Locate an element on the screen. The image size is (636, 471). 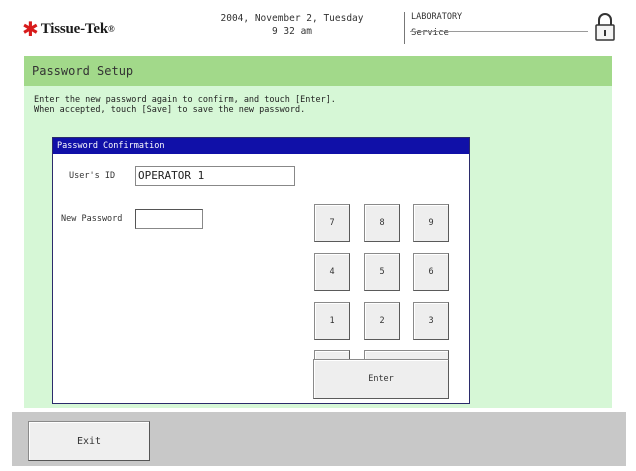
new-password-label: New Password is located at coordinates (92, 219).